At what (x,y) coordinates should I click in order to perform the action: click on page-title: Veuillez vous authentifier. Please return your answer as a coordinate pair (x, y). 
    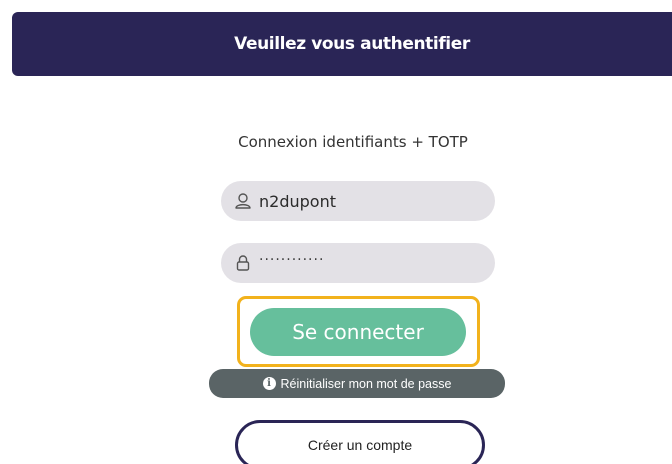
    Looking at the image, I should click on (352, 44).